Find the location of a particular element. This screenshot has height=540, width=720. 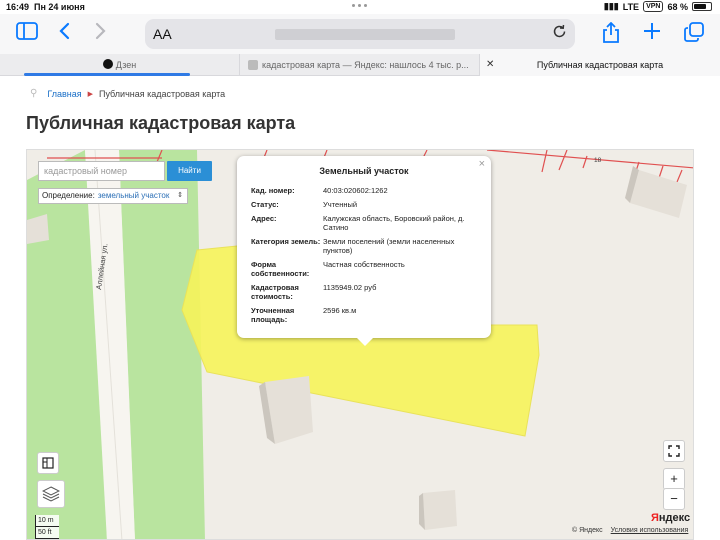

definition-value: земельный участок is located at coordinates (133, 195).